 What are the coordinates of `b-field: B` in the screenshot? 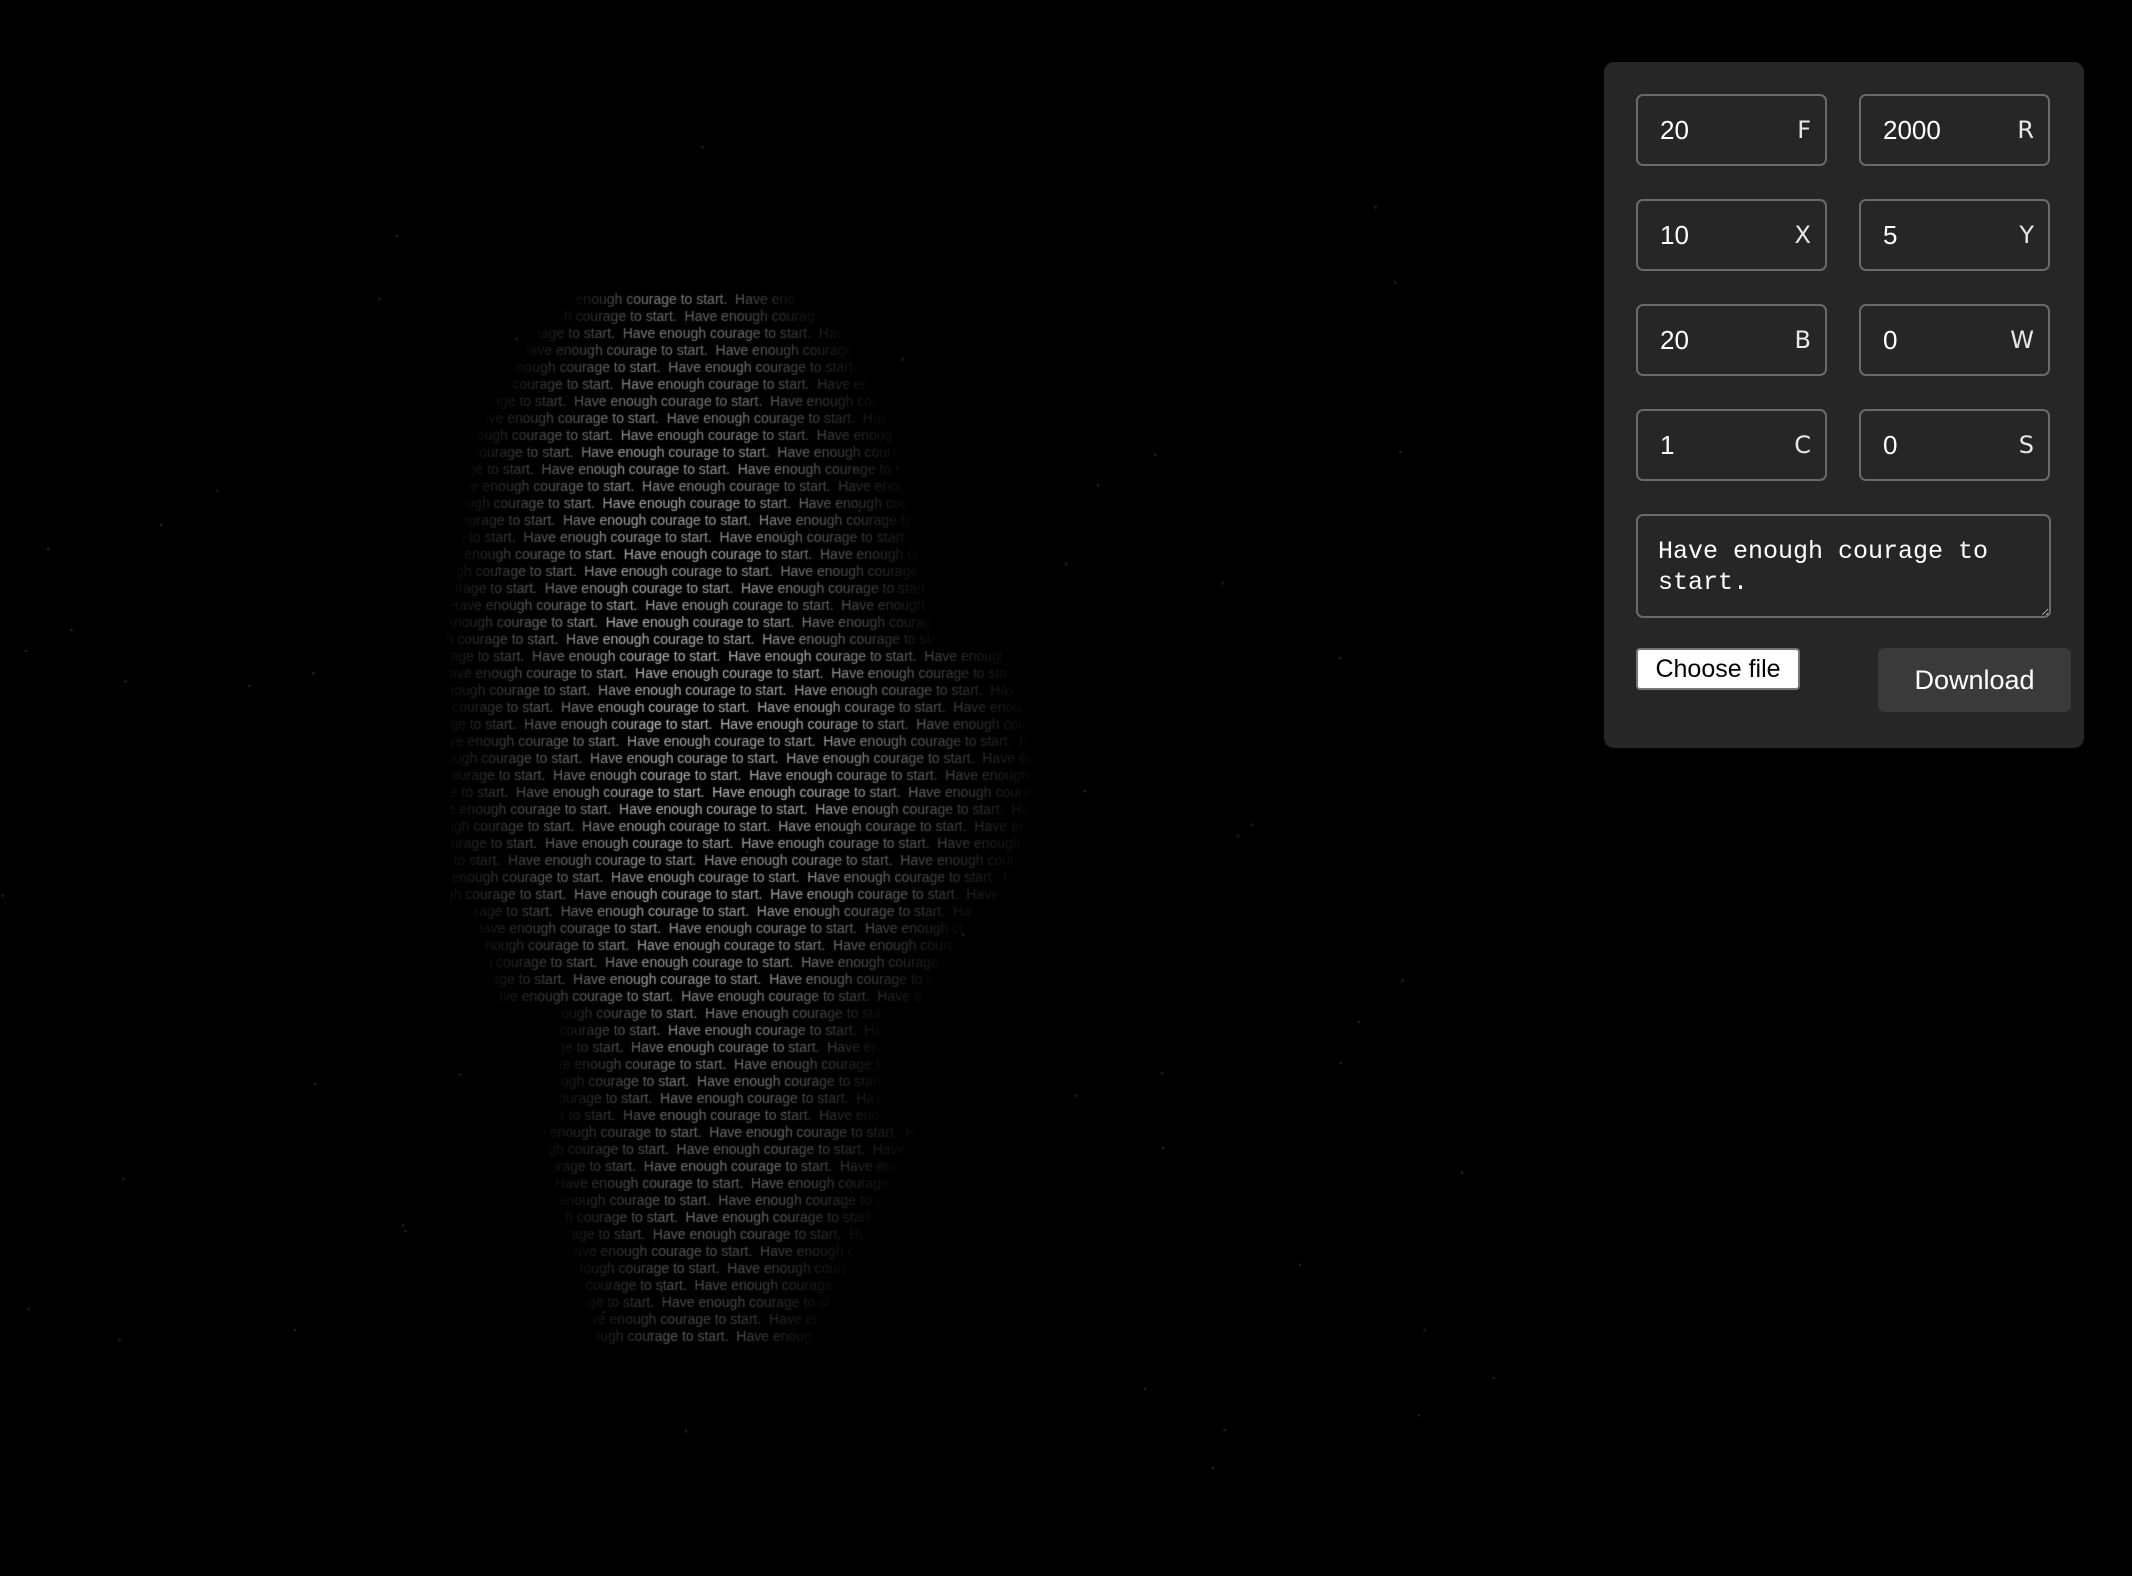 It's located at (1731, 340).